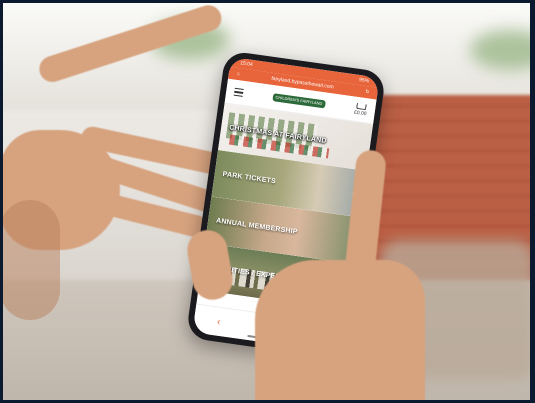 Image resolution: width=535 pixels, height=403 pixels. I want to click on fairyland-logo: CHILDREN'S FAIRYLAND, so click(298, 100).